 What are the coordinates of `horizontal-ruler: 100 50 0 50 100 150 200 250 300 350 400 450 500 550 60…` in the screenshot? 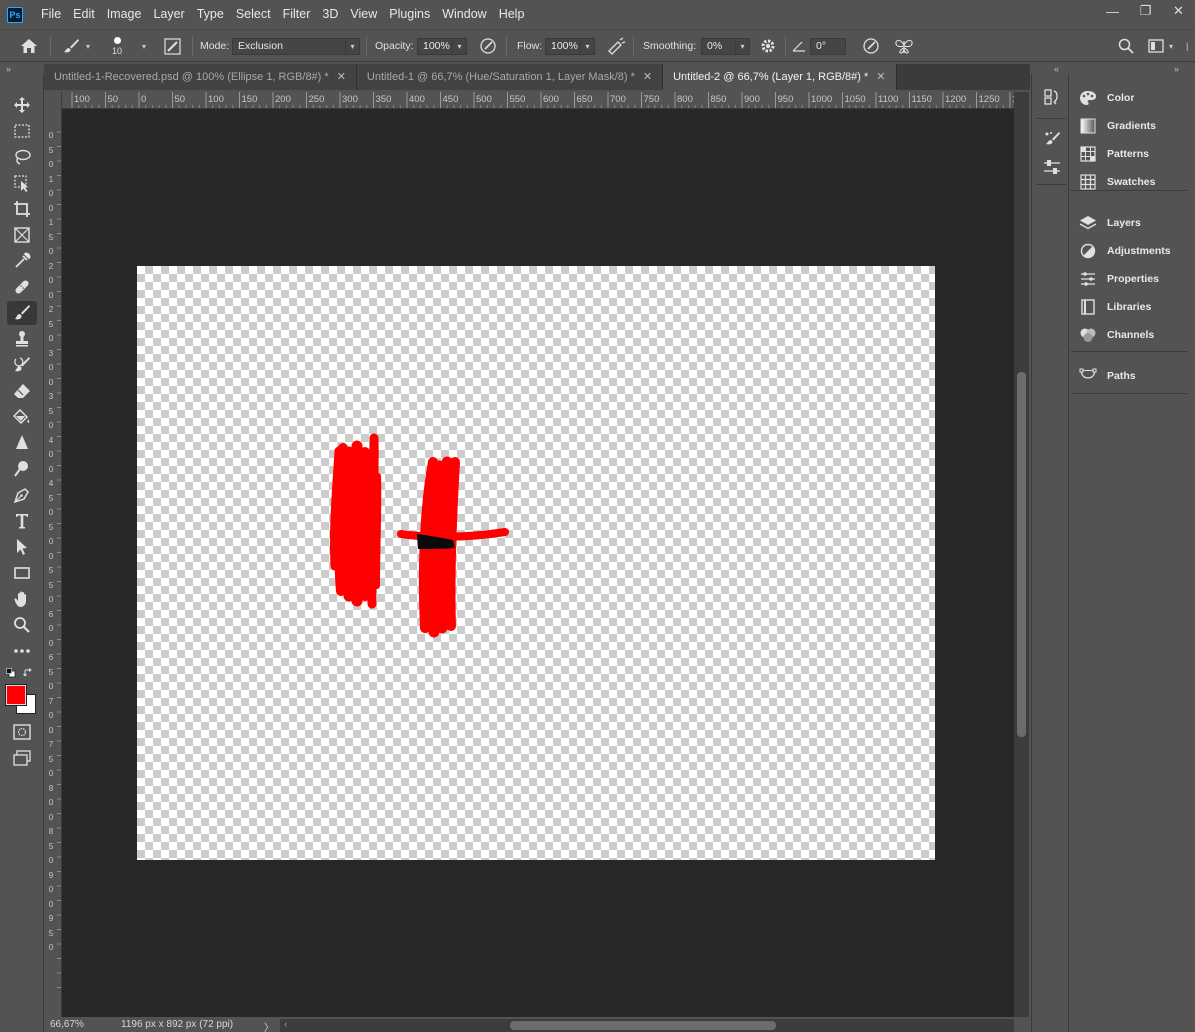 It's located at (538, 100).